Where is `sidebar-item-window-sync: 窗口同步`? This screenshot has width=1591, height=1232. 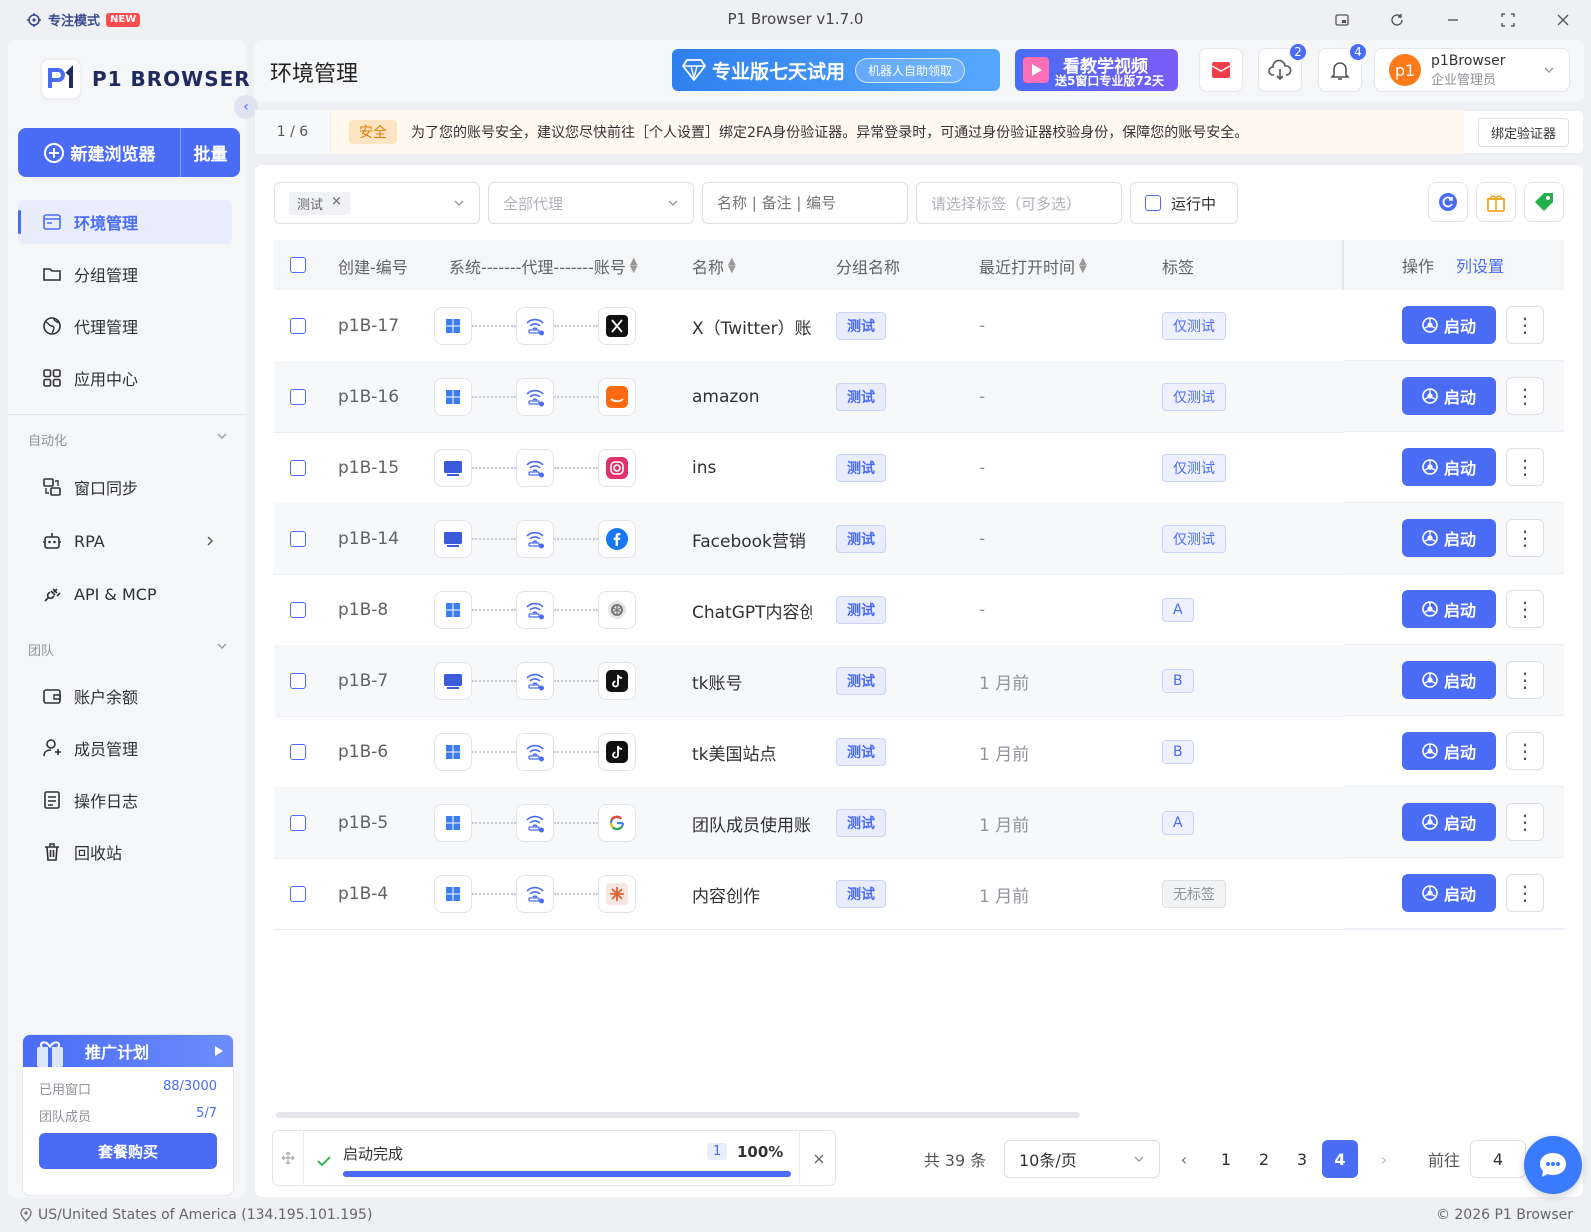 sidebar-item-window-sync: 窗口同步 is located at coordinates (125, 487).